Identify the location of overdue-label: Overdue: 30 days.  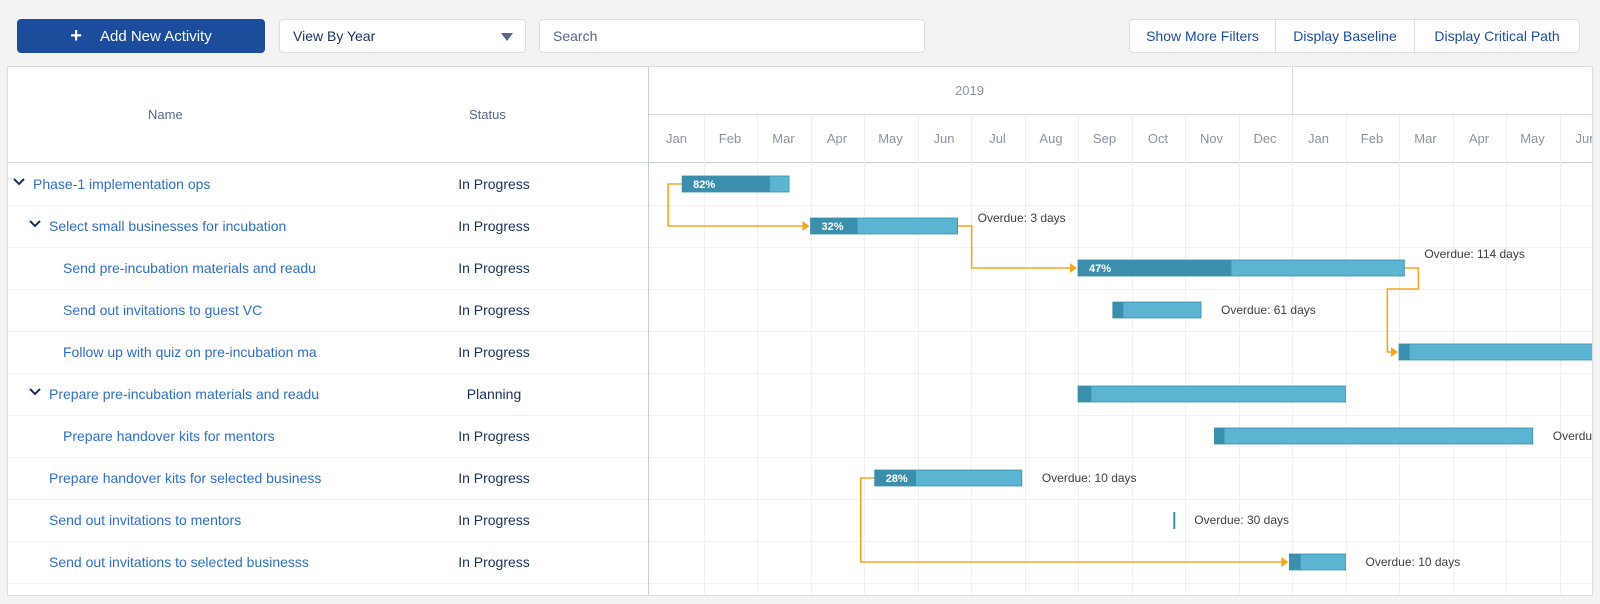
(1241, 520).